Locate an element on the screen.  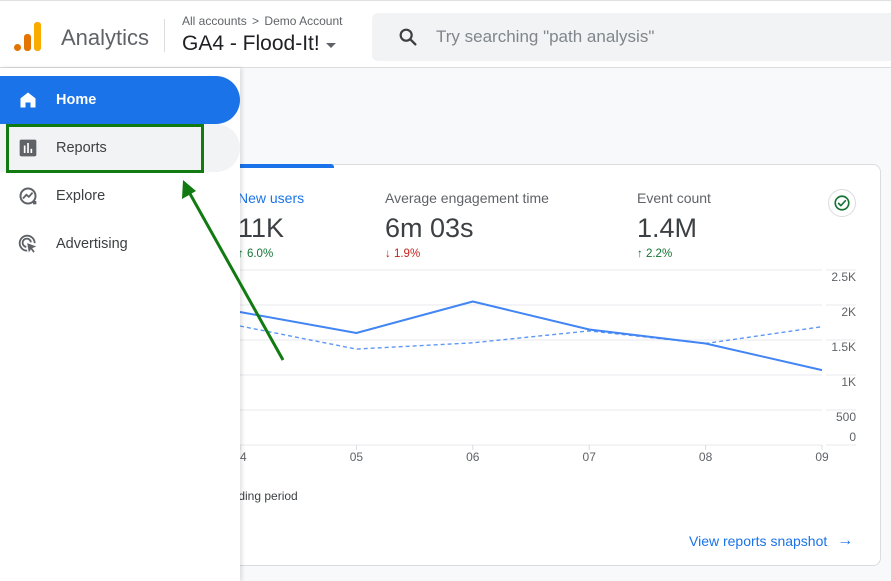
breadcrumb-account: Demo Account is located at coordinates (303, 21).